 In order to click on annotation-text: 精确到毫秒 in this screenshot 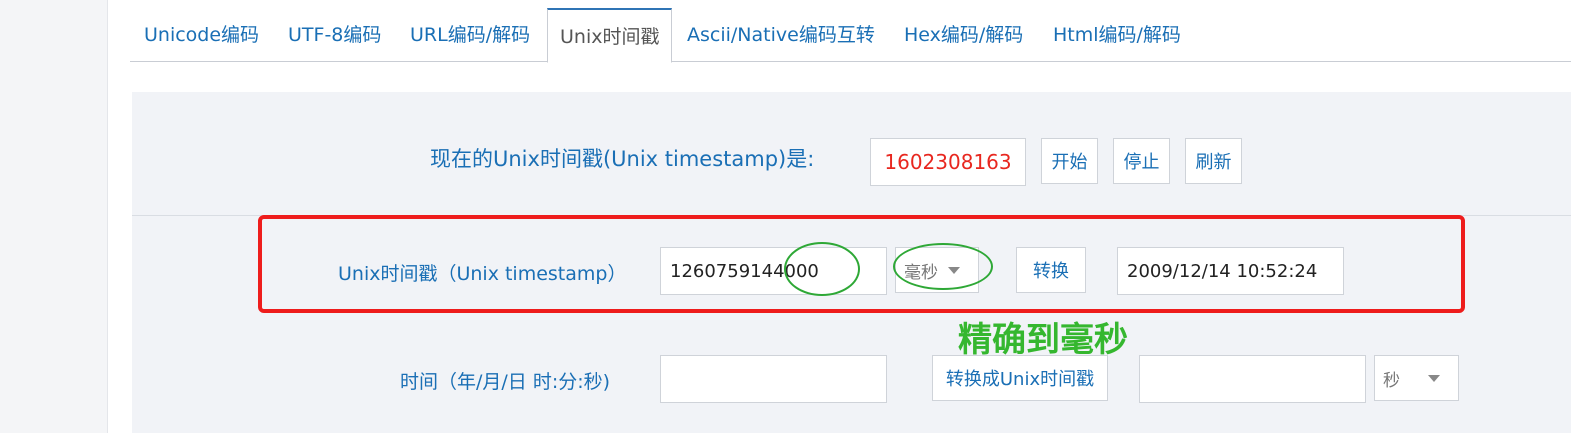, I will do `click(1043, 340)`.